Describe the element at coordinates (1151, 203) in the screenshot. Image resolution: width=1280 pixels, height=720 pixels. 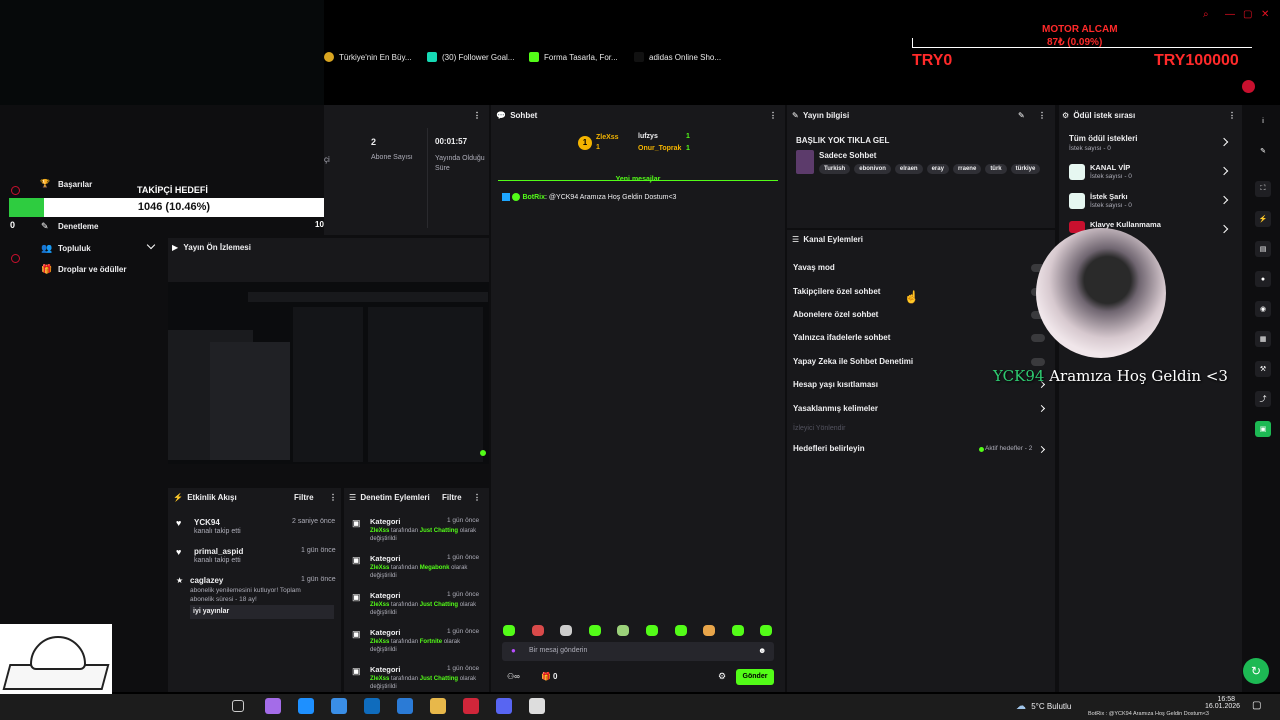
I see `reward-item: İstek Şarkı İstek sayısı - 0` at that location.